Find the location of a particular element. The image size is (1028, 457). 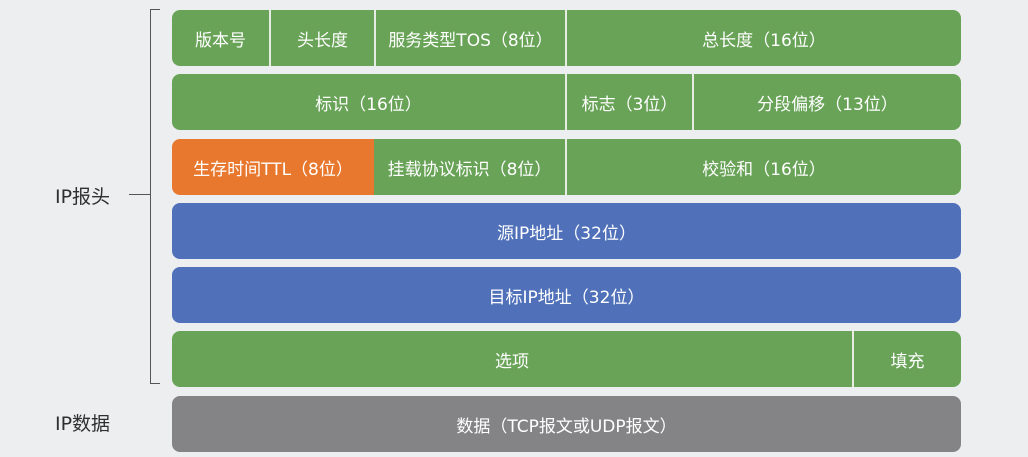

ip-header-bracket is located at coordinates (155, 196).